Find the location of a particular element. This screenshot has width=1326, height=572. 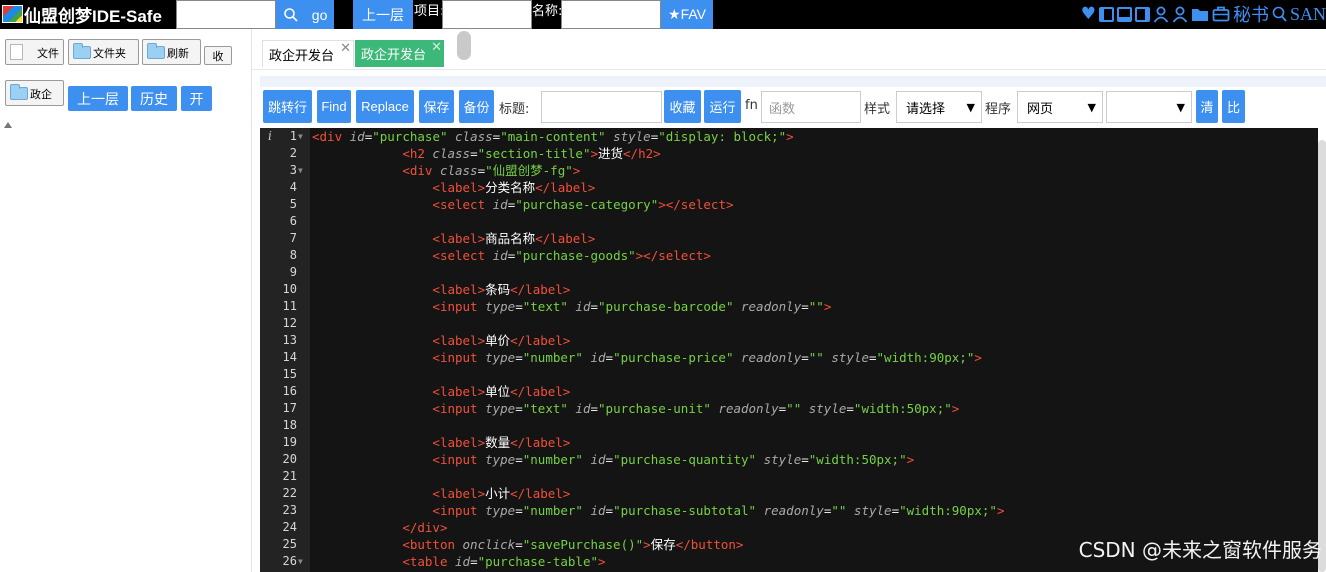

editor-scrollbar is located at coordinates (1322, 356).